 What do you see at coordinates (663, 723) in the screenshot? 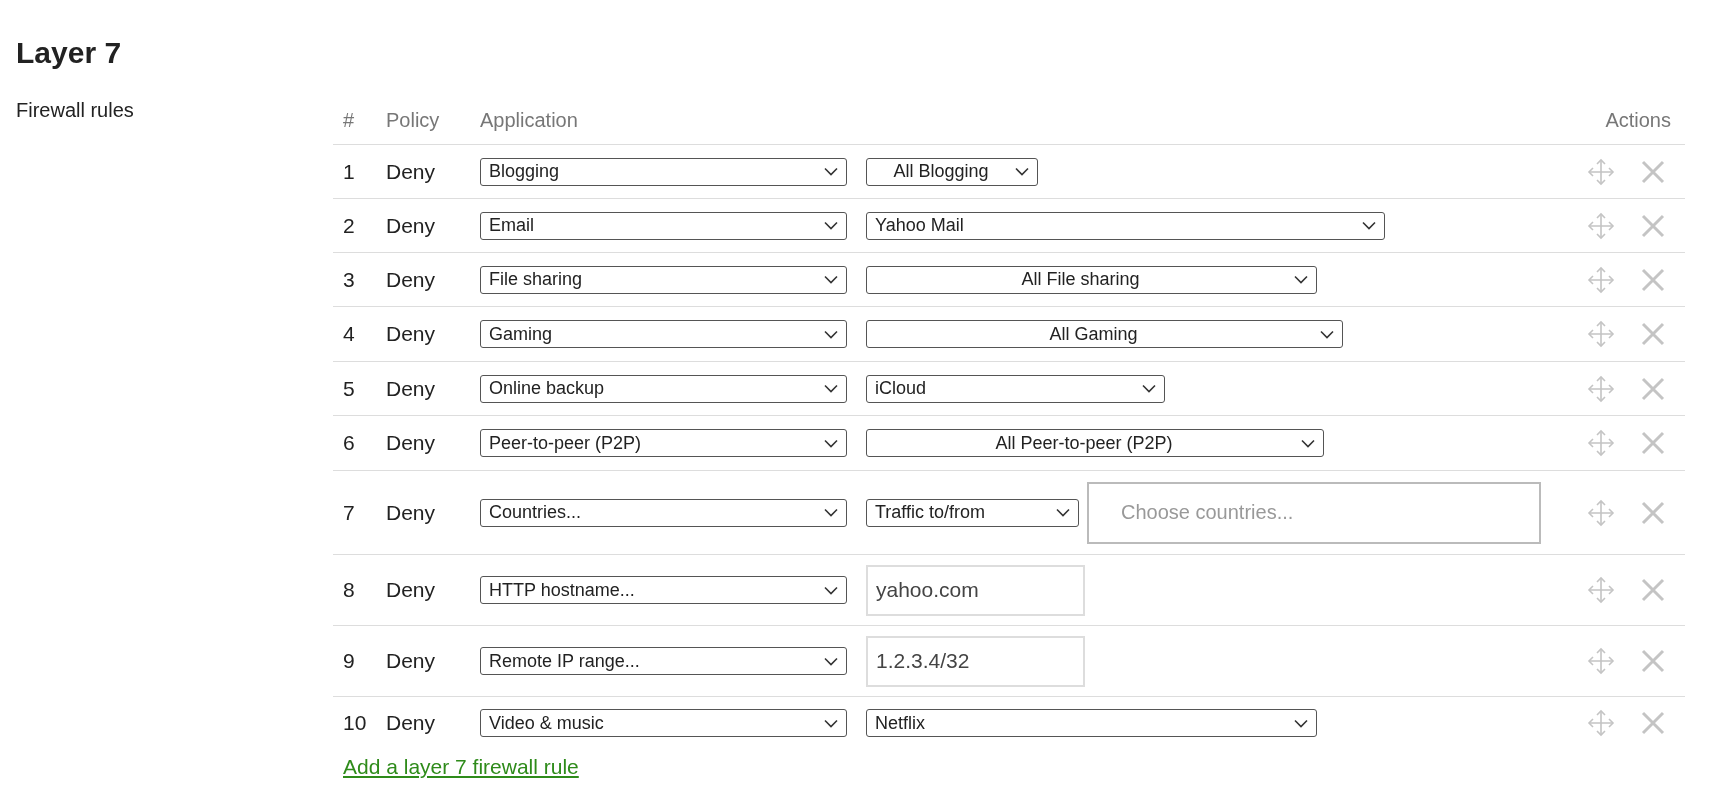
I see `dropdown: Video & music` at bounding box center [663, 723].